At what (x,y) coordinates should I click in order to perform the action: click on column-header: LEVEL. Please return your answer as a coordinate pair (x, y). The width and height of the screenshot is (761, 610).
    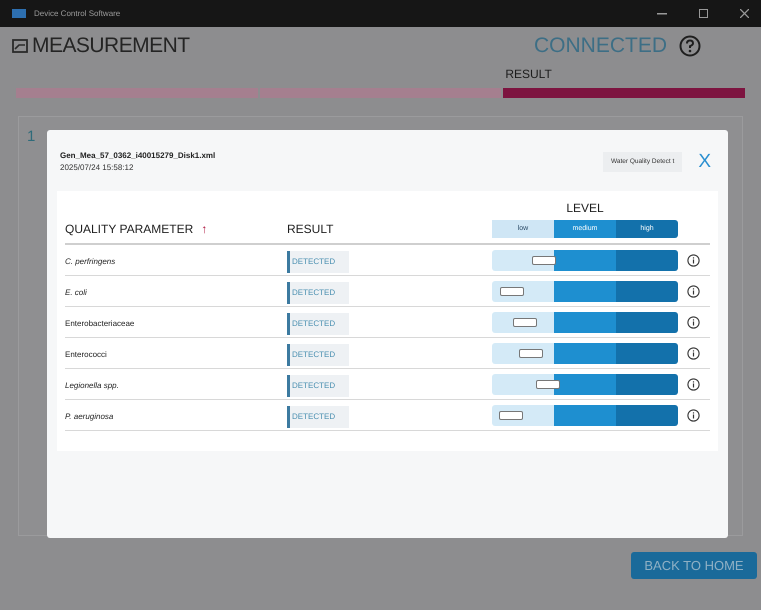
    Looking at the image, I should click on (585, 208).